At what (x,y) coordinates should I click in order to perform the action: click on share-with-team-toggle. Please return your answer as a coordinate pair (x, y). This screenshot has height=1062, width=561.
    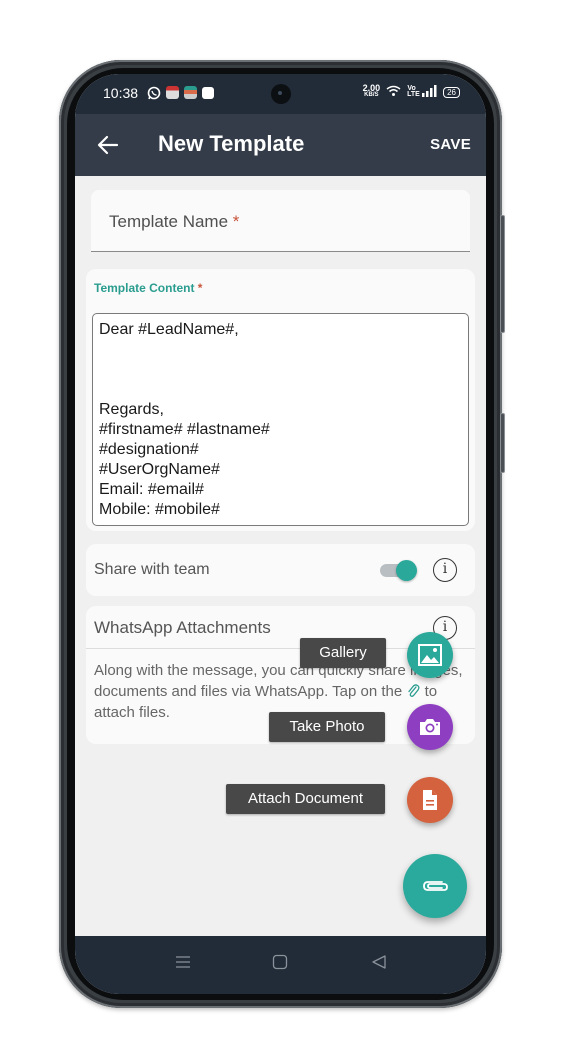
    Looking at the image, I should click on (398, 570).